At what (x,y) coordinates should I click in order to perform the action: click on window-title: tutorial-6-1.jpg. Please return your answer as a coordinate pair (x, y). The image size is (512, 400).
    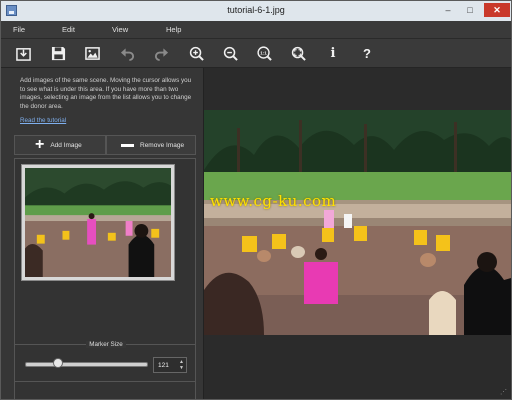
    Looking at the image, I should click on (256, 10).